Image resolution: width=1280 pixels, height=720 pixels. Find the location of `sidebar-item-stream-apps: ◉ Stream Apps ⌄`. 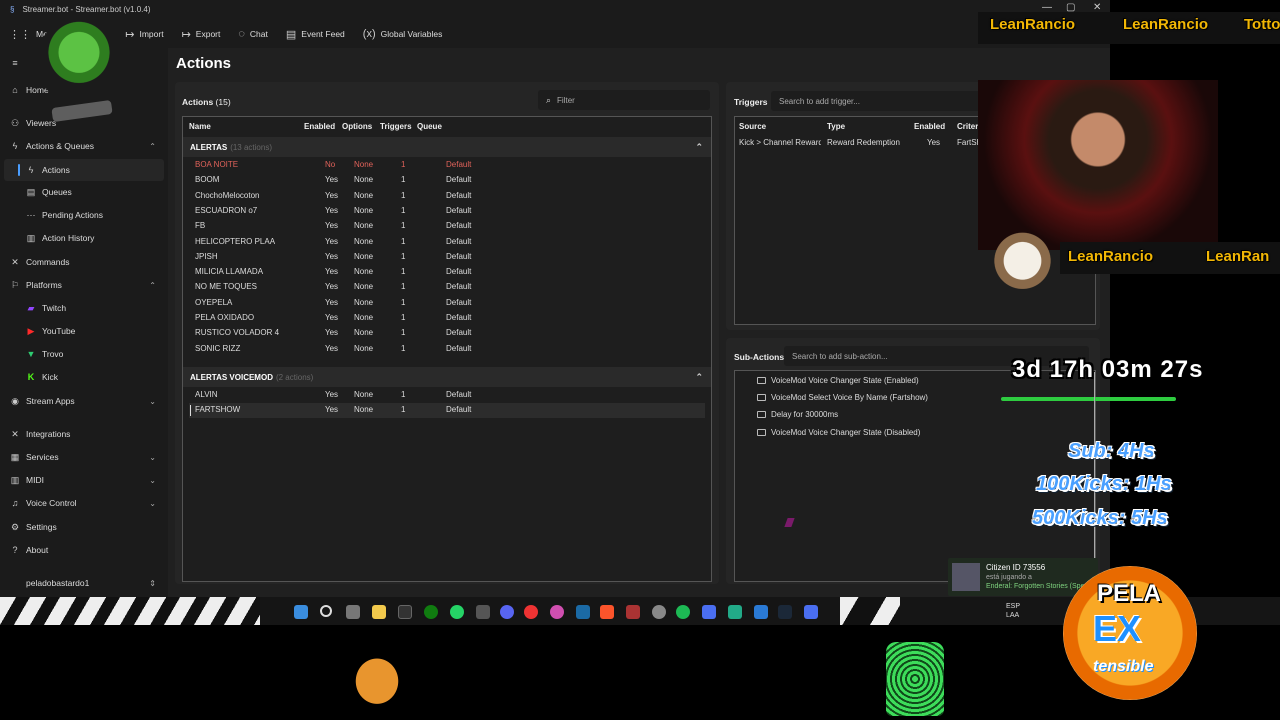

sidebar-item-stream-apps: ◉ Stream Apps ⌄ is located at coordinates (84, 401).